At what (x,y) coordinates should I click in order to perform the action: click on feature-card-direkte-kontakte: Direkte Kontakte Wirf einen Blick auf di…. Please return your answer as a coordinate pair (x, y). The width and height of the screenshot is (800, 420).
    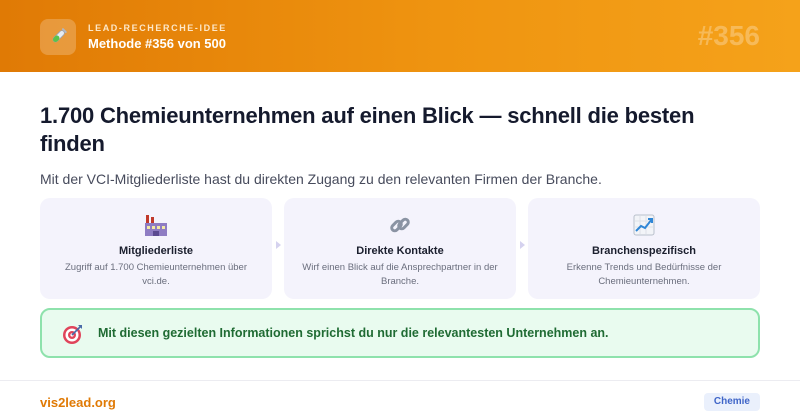
    Looking at the image, I should click on (400, 248).